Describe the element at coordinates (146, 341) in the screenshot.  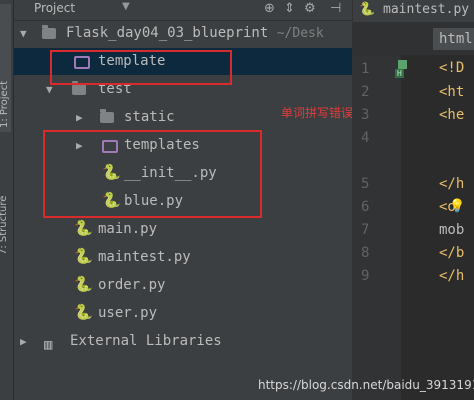
I see `tree-item-label: External Libraries` at that location.